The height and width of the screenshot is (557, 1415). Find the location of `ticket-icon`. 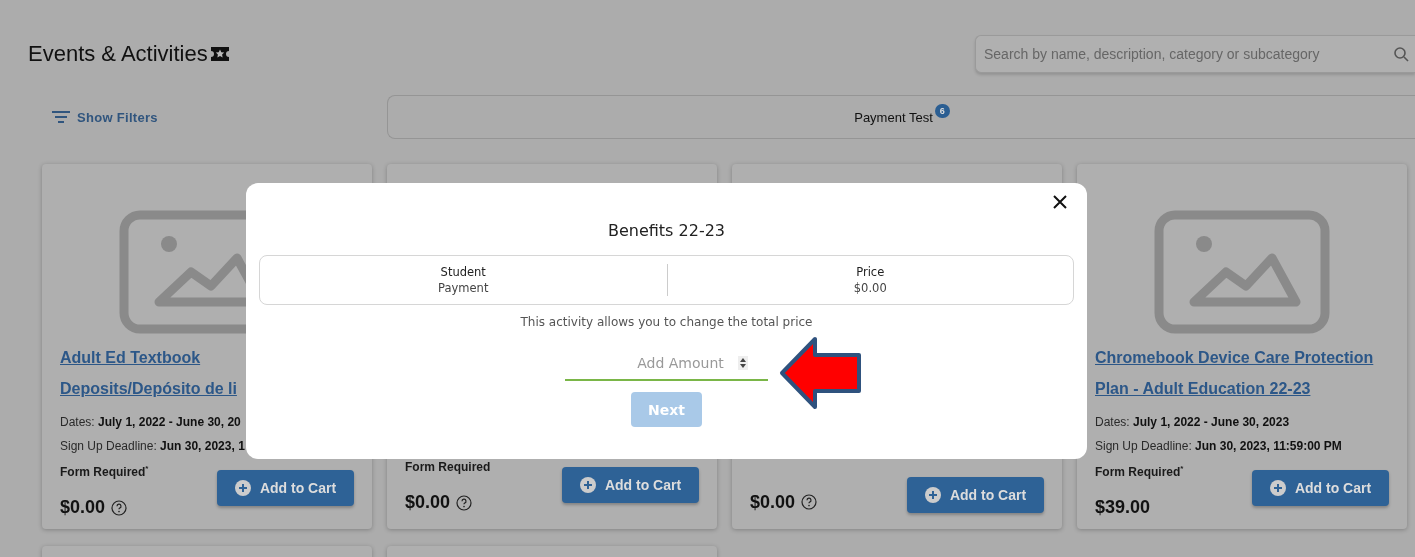

ticket-icon is located at coordinates (219, 54).